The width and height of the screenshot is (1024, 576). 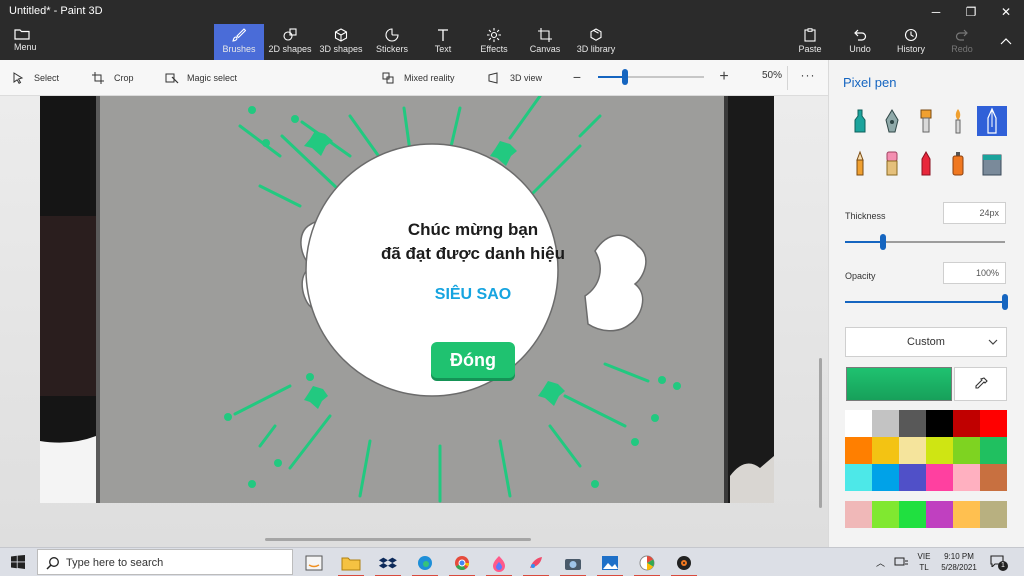 What do you see at coordinates (165, 562) in the screenshot?
I see `taskbar-search: Type here to search` at bounding box center [165, 562].